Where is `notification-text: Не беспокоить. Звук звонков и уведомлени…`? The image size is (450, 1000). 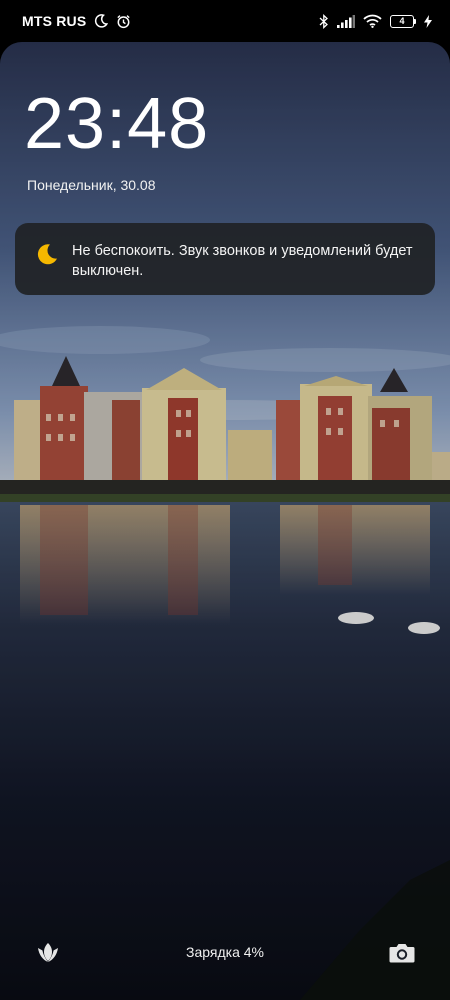 notification-text: Не беспокоить. Звук звонков и уведомлени… is located at coordinates (242, 261).